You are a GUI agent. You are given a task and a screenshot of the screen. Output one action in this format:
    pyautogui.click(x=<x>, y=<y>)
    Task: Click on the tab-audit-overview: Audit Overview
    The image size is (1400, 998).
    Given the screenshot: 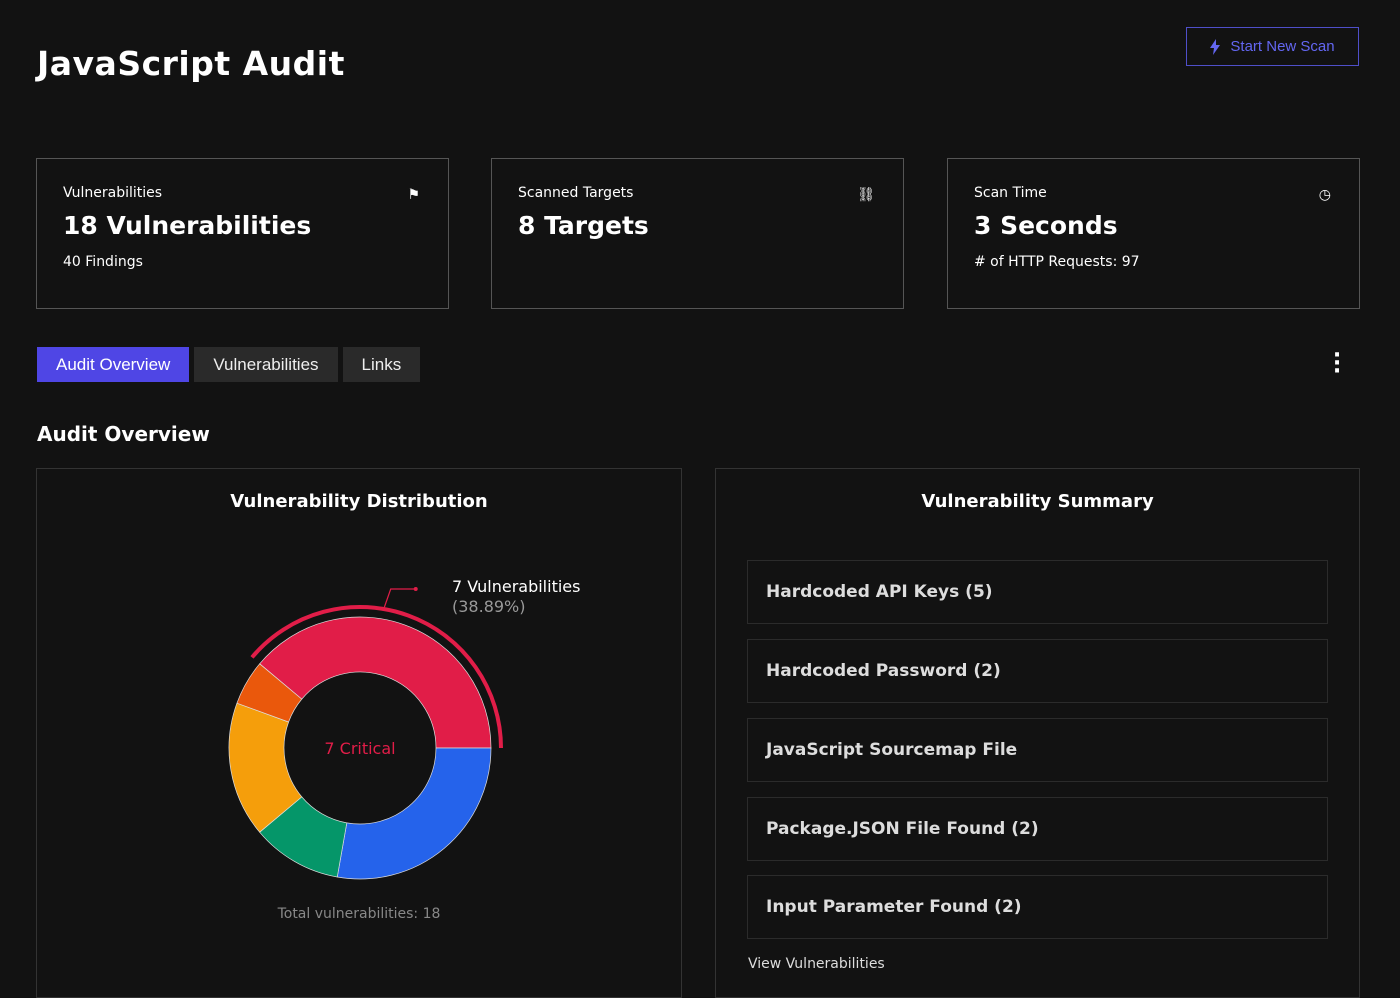 What is the action you would take?
    pyautogui.click(x=113, y=364)
    